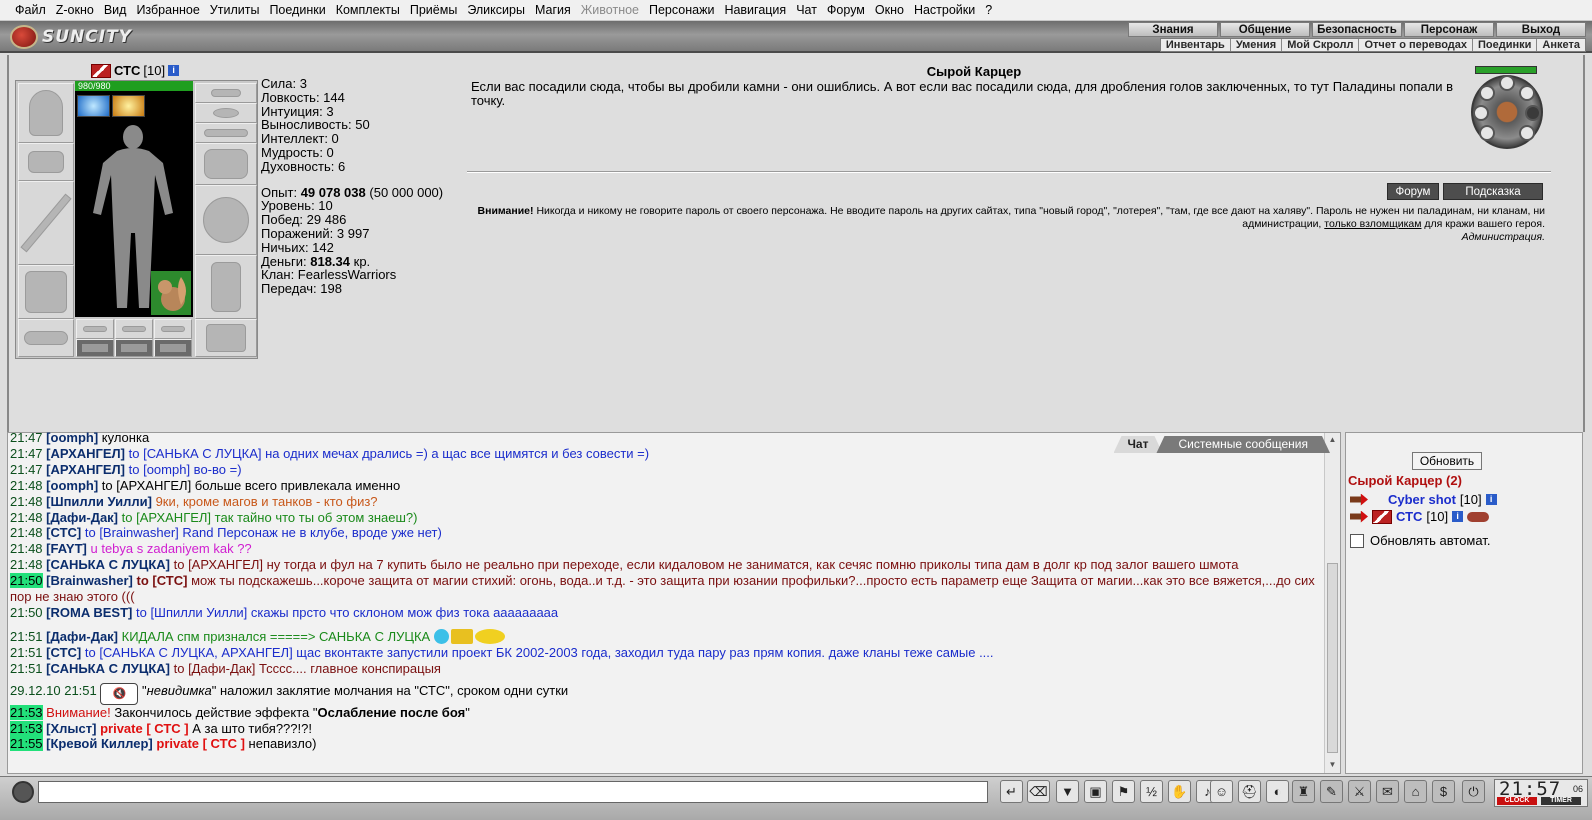 Image resolution: width=1592 pixels, height=820 pixels. What do you see at coordinates (1357, 540) in the screenshot?
I see `auto-update-checkbox` at bounding box center [1357, 540].